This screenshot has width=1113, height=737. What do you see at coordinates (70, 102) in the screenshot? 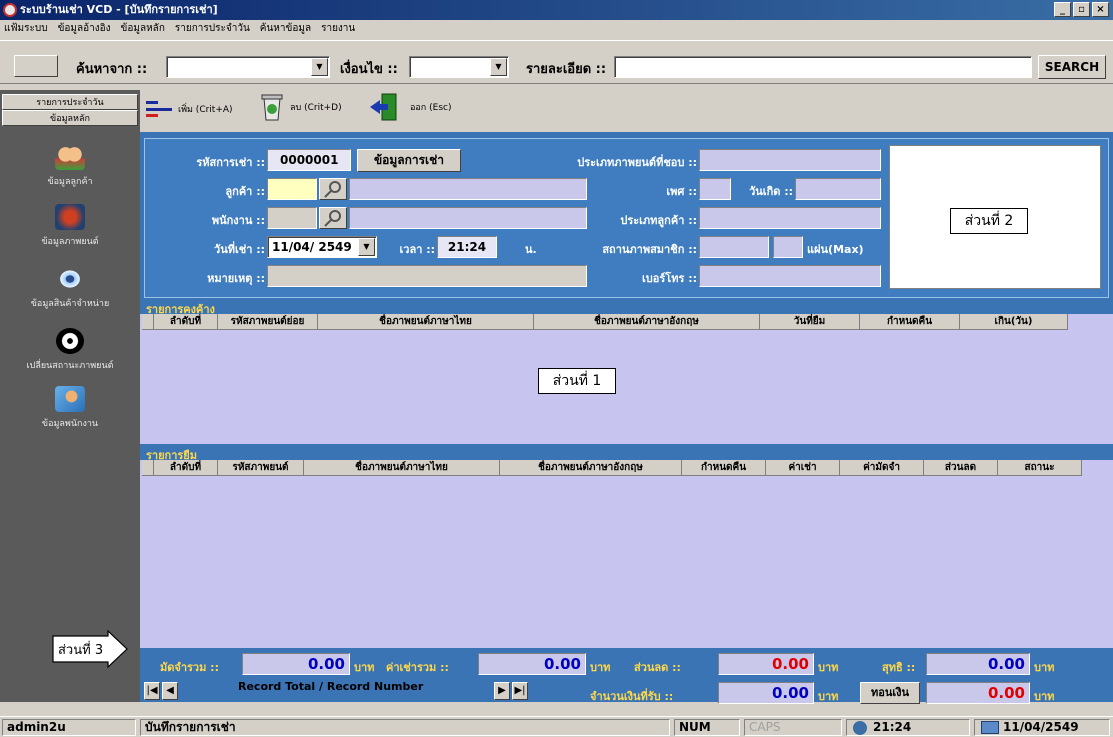
I see `tab-daily: รายการประจำวัน` at bounding box center [70, 102].